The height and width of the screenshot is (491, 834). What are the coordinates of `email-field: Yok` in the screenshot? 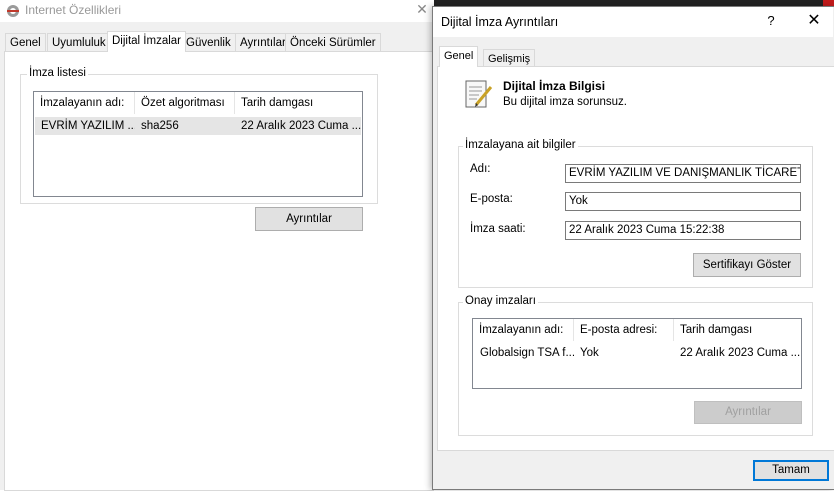 It's located at (683, 201).